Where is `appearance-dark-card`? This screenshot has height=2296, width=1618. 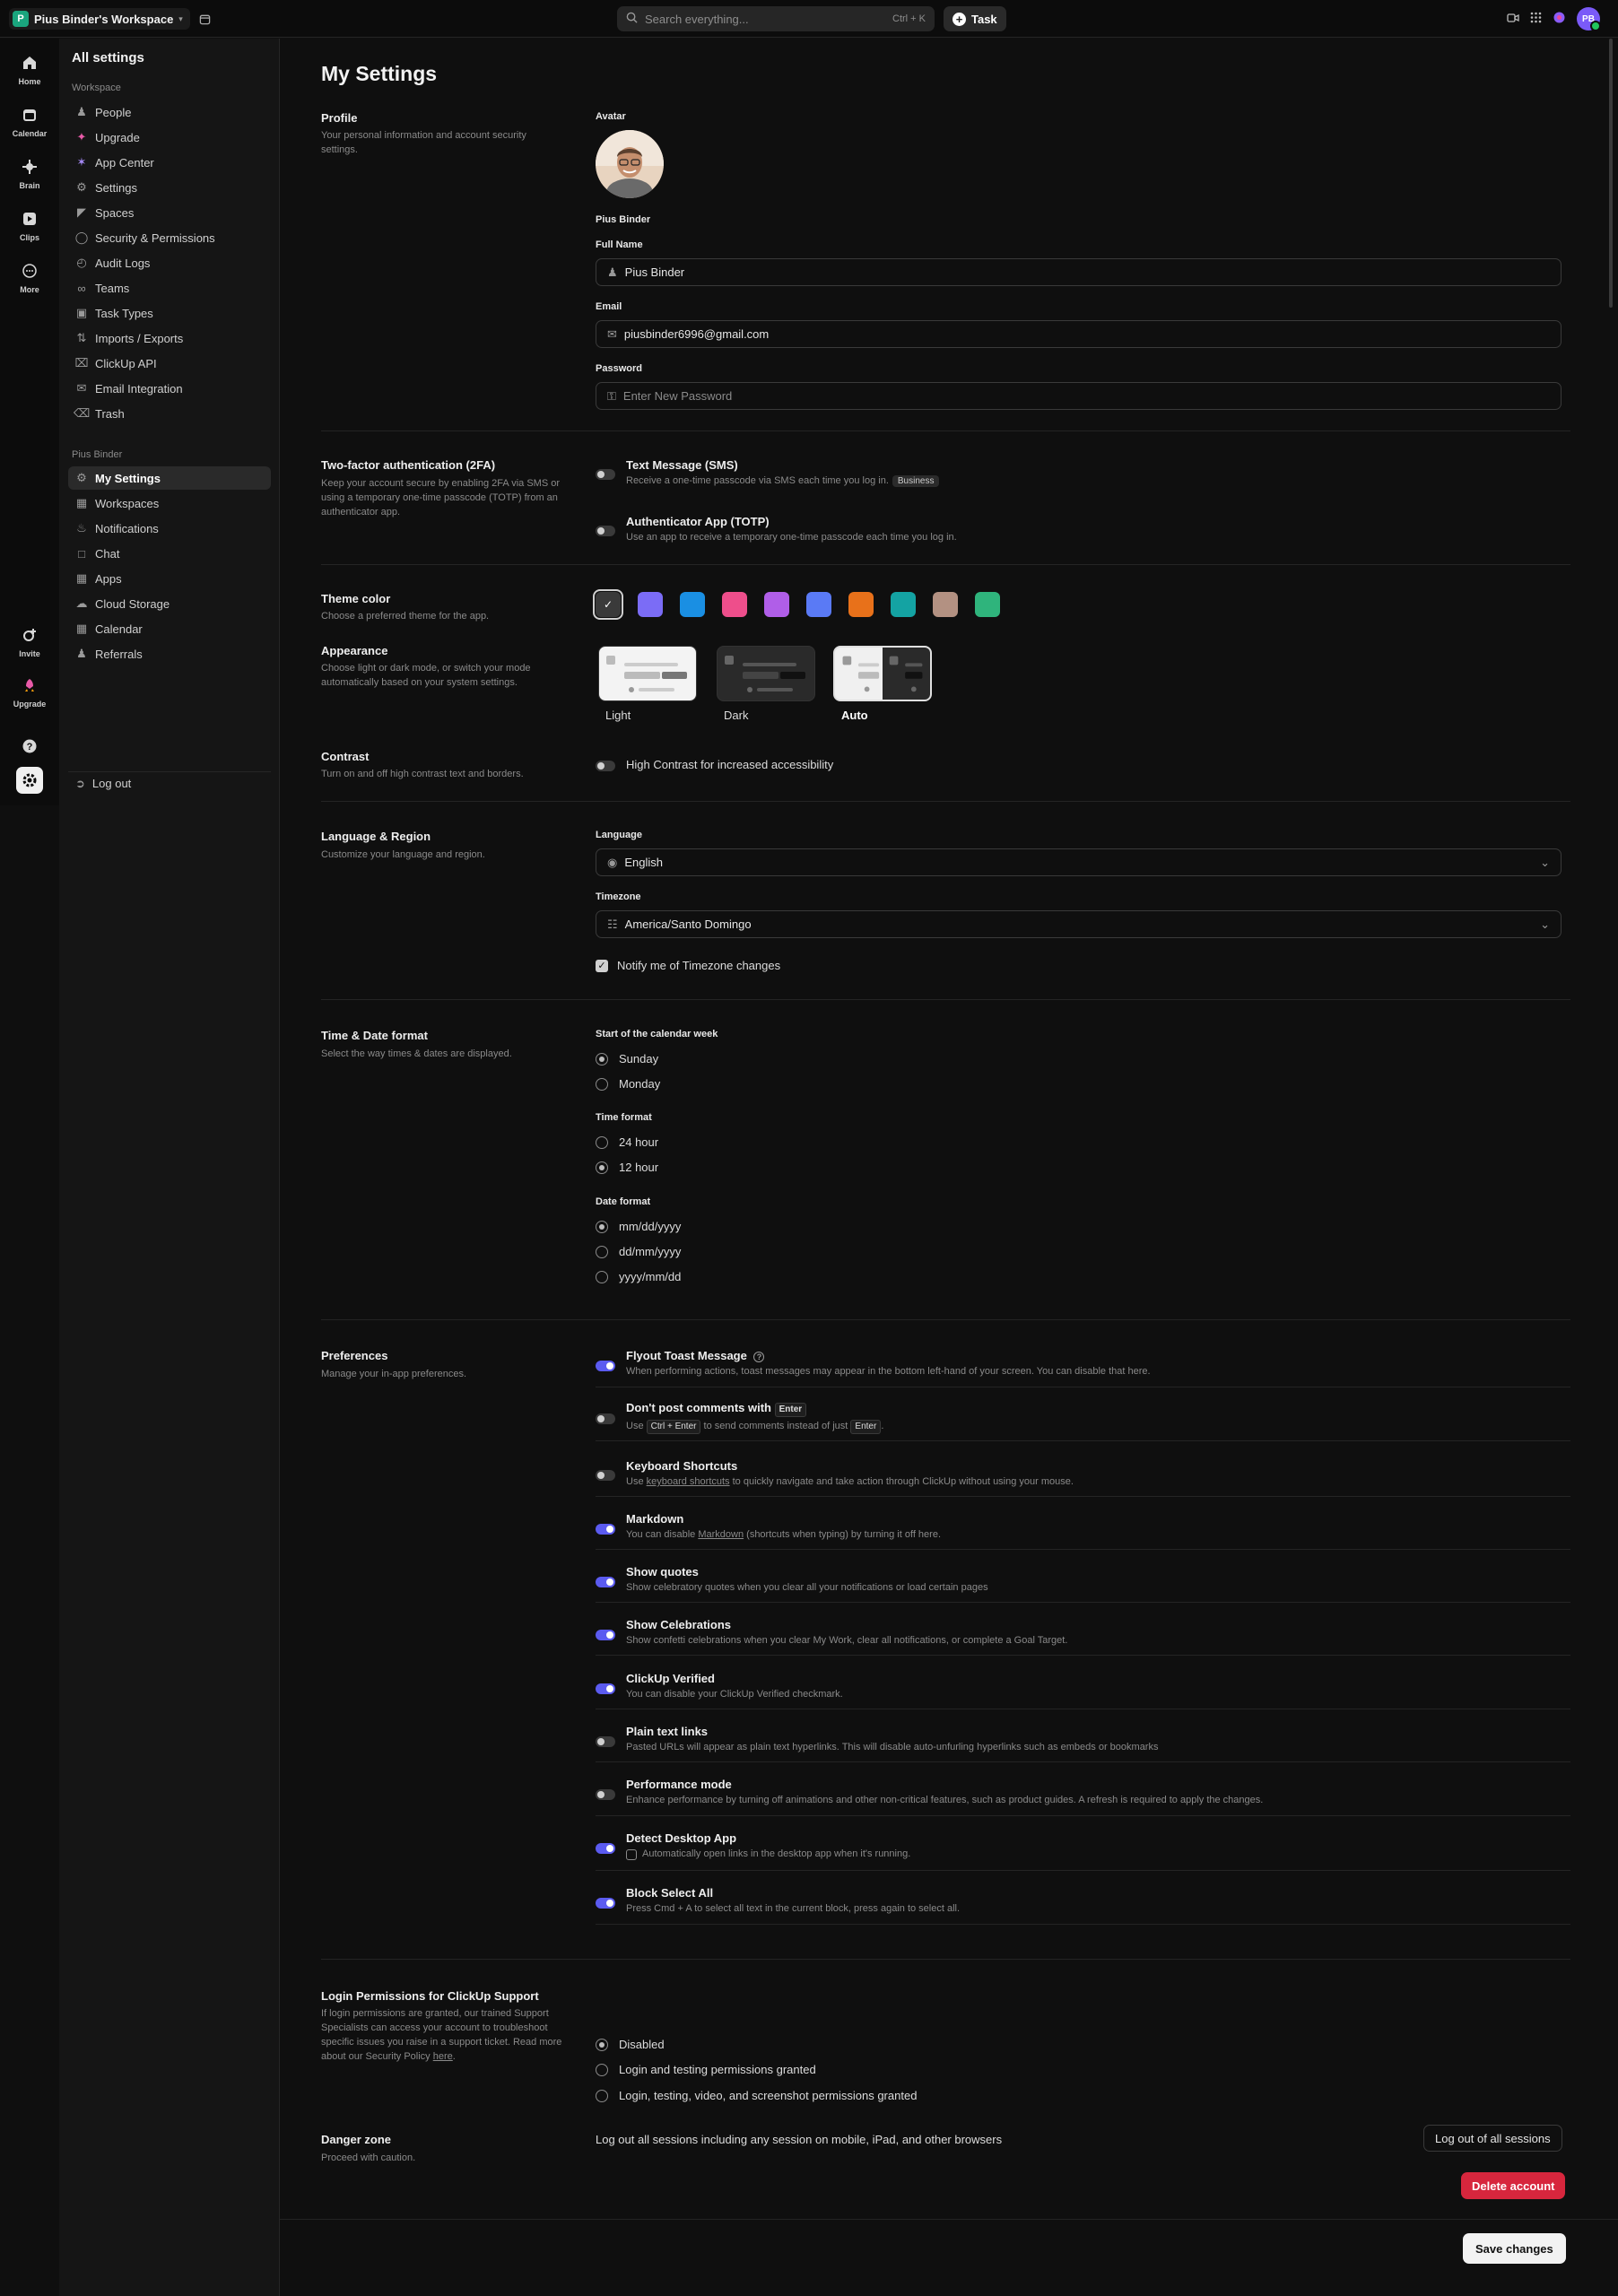 appearance-dark-card is located at coordinates (766, 673).